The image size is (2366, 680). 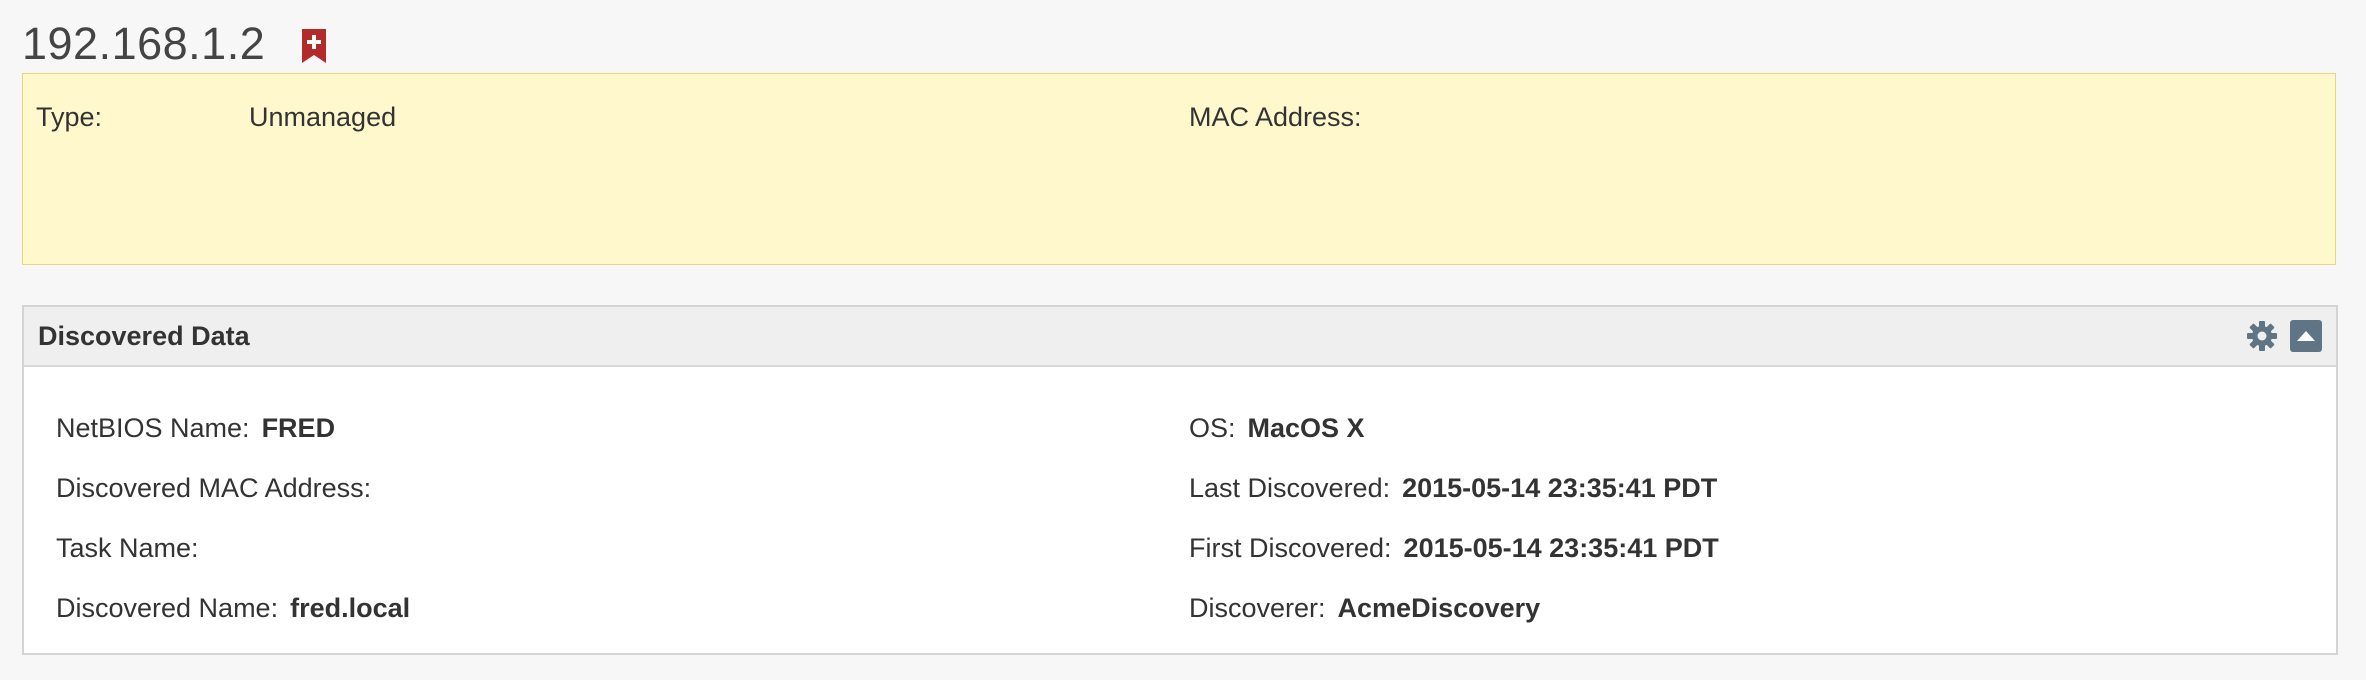 What do you see at coordinates (1561, 548) in the screenshot?
I see `first-discovered-value: 2015-05-14 23:35:41 PDT` at bounding box center [1561, 548].